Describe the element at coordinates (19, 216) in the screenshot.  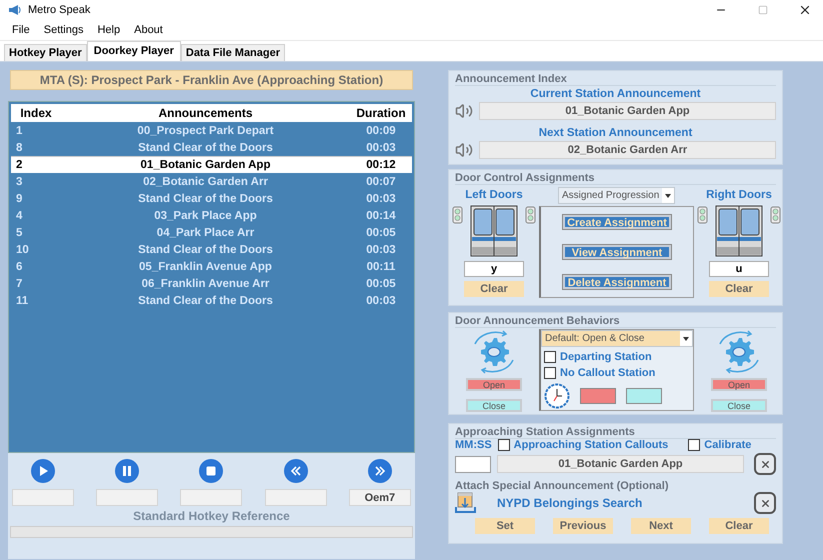
I see `index-cell-text: 4` at that location.